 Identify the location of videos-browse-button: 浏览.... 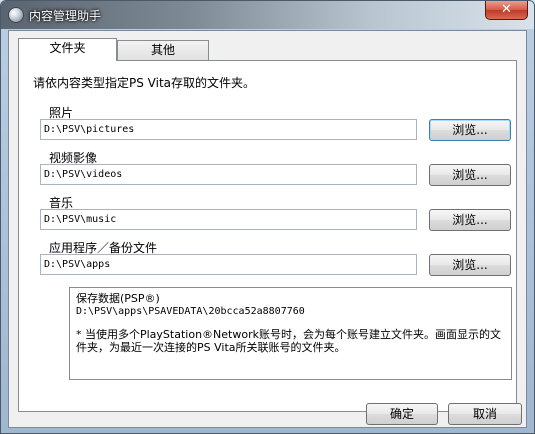
(470, 175).